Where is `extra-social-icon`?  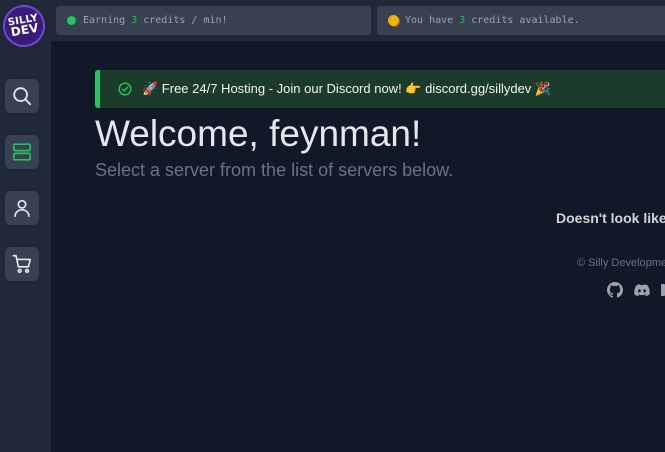 extra-social-icon is located at coordinates (662, 290).